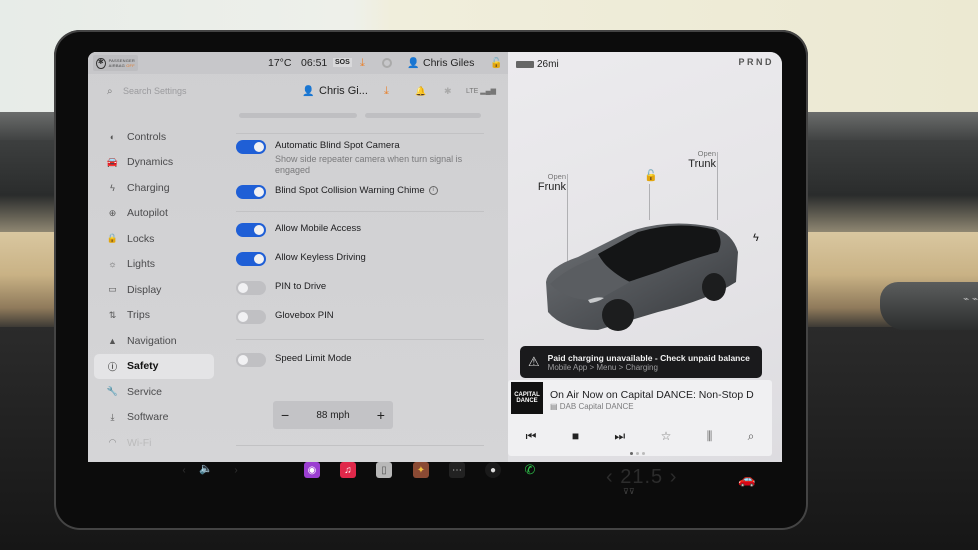  I want to click on vehicle-model, so click(642, 277).